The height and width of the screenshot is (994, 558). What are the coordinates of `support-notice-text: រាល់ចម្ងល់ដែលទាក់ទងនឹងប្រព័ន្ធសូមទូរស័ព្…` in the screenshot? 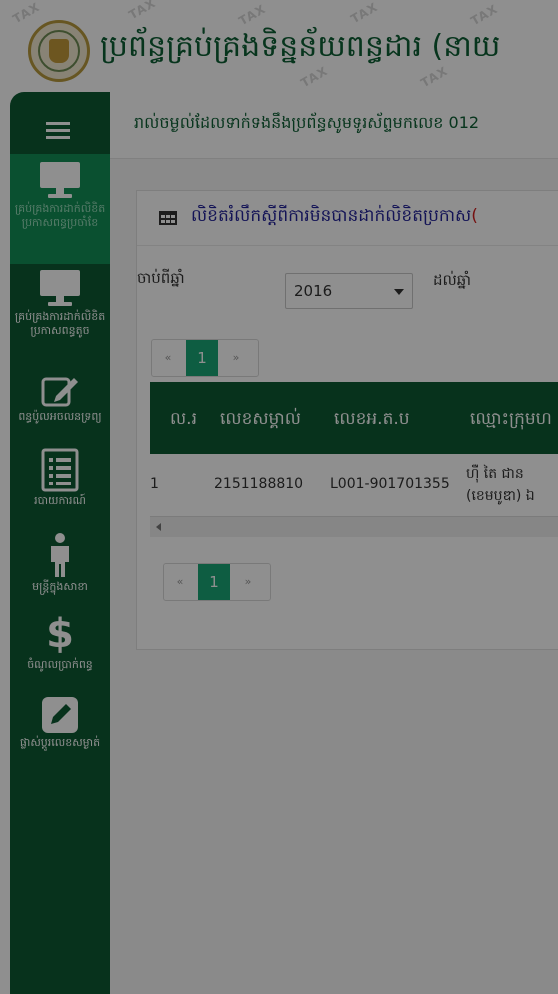 It's located at (307, 122).